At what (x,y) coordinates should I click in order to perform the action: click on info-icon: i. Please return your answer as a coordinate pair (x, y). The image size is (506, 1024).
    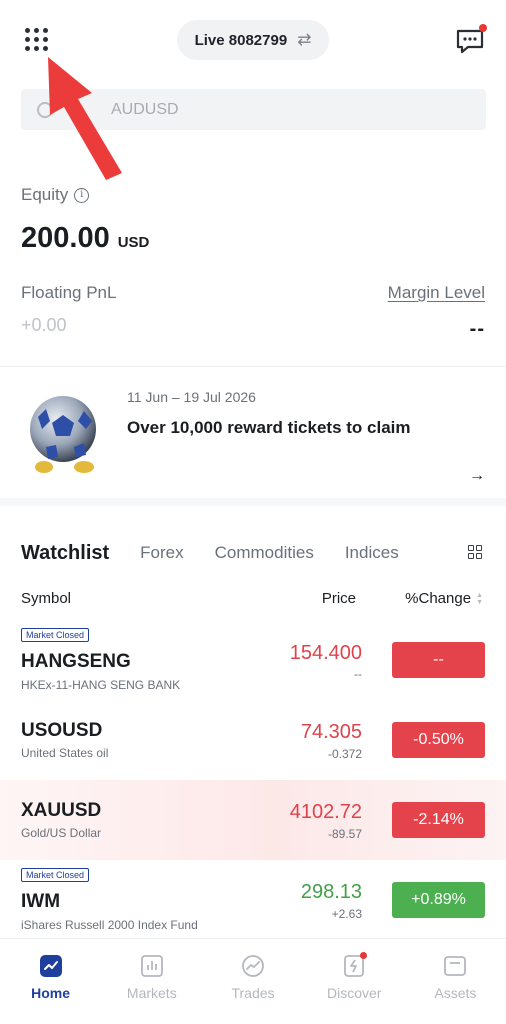
    Looking at the image, I should click on (82, 195).